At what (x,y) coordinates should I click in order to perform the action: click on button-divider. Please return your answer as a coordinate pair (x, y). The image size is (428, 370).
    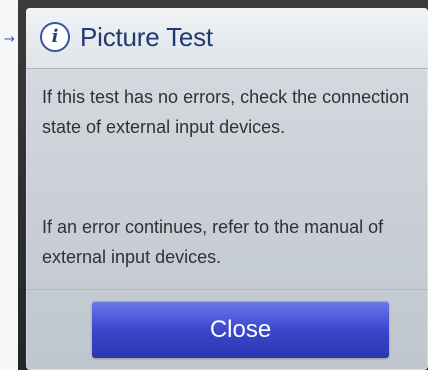
    Looking at the image, I should click on (227, 289).